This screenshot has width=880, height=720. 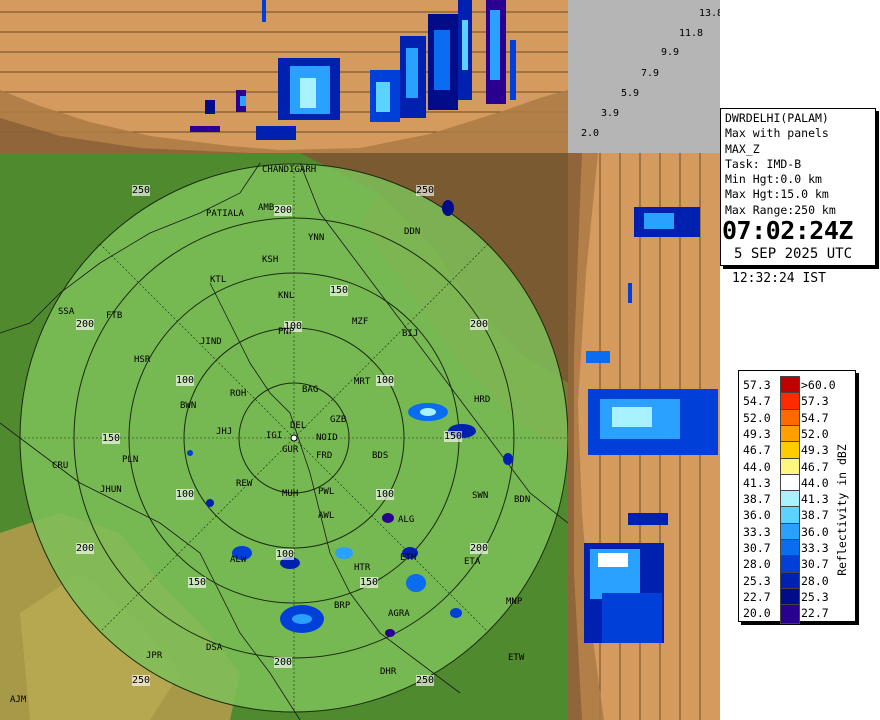 What do you see at coordinates (225, 214) in the screenshot?
I see `place-label: PATIALA` at bounding box center [225, 214].